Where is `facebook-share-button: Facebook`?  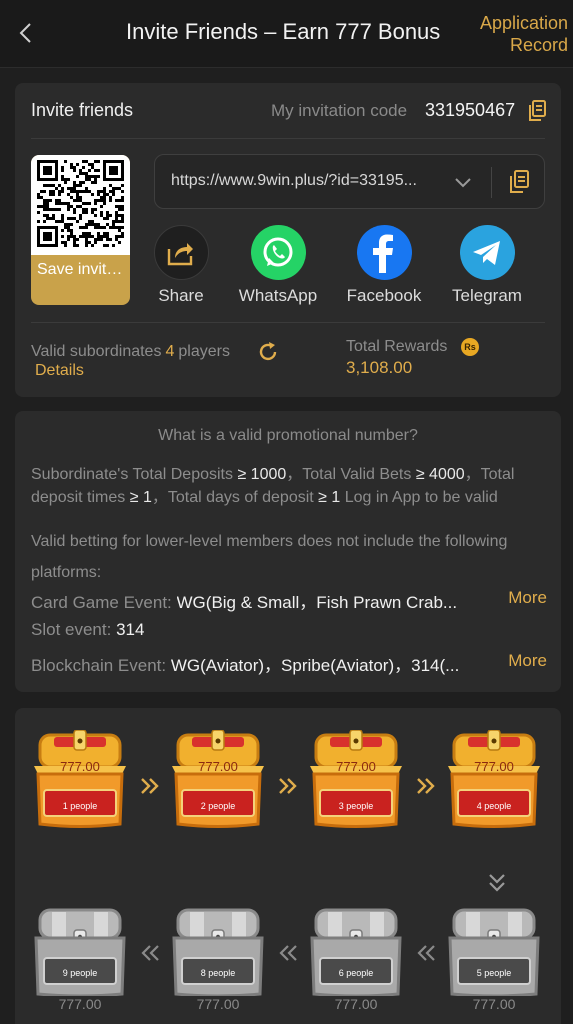
facebook-share-button: Facebook is located at coordinates (384, 265).